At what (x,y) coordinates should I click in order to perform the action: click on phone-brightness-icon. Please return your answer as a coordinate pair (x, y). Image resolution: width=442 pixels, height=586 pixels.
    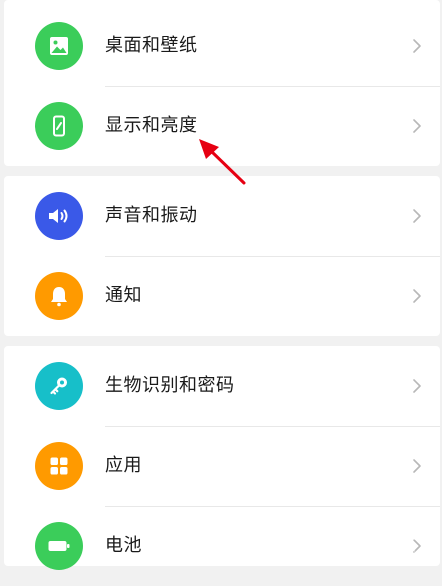
    Looking at the image, I should click on (59, 126).